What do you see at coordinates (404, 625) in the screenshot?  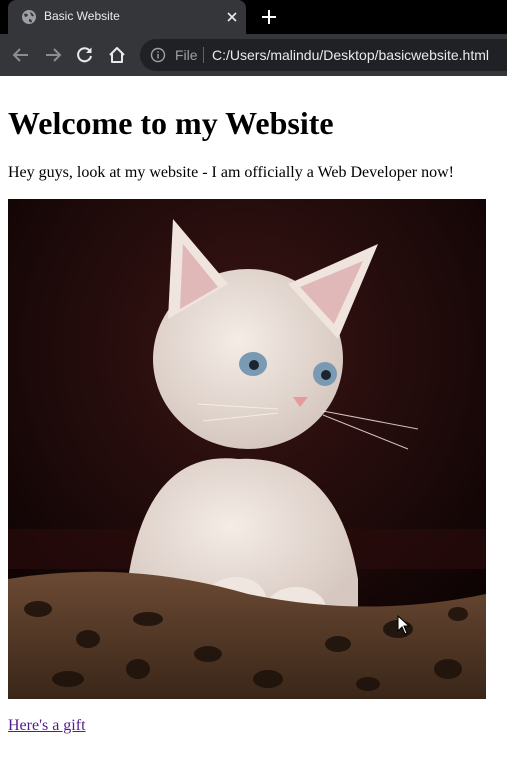 I see `mouse-cursor-icon` at bounding box center [404, 625].